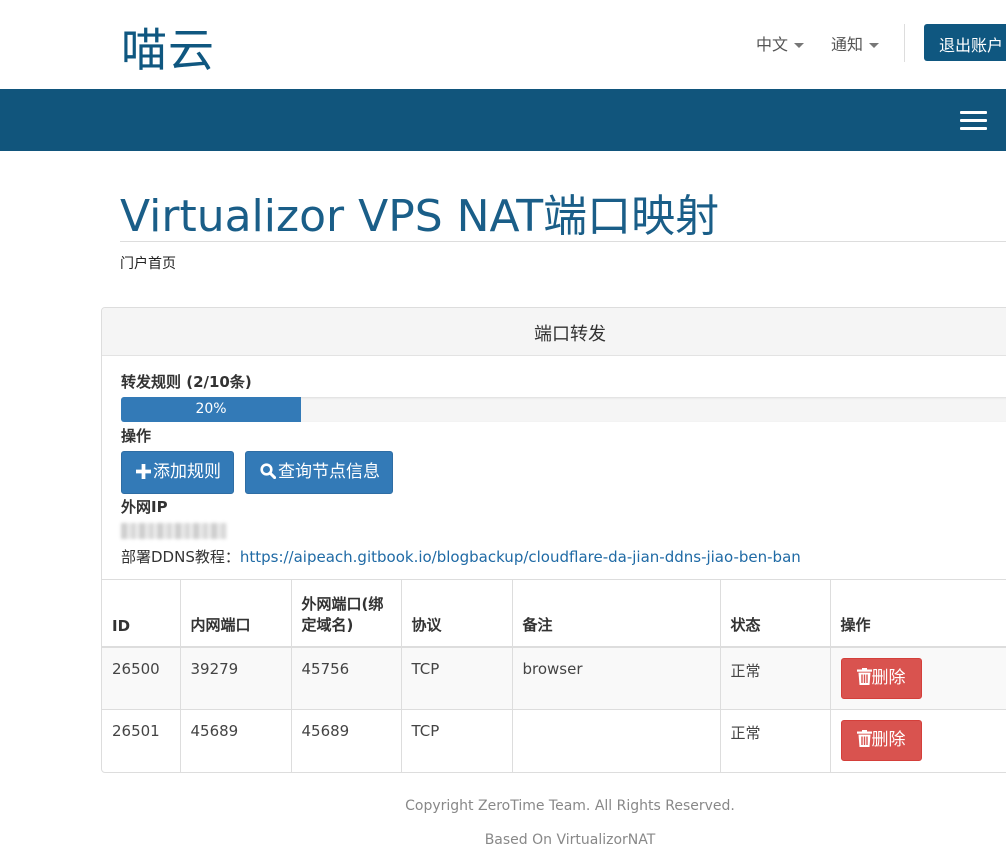  Describe the element at coordinates (904, 43) in the screenshot. I see `header-divider` at that location.